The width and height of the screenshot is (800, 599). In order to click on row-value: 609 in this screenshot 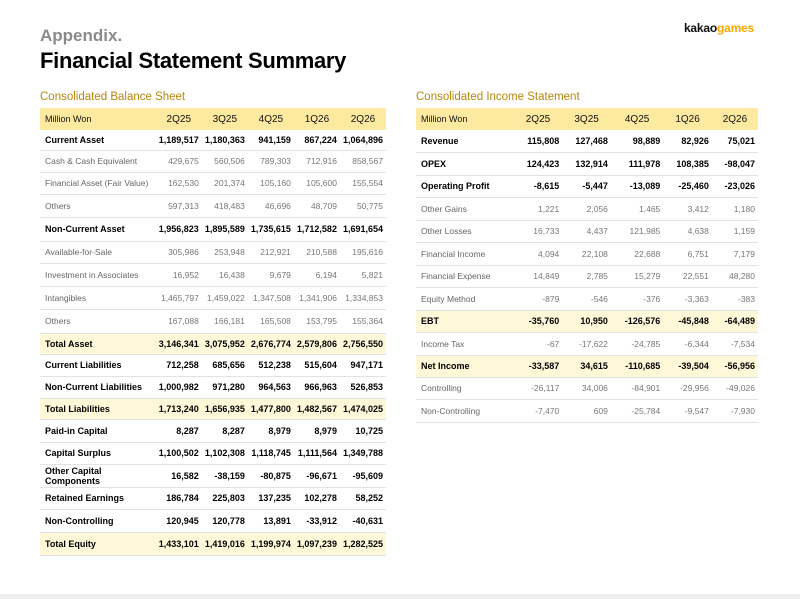, I will do `click(586, 411)`.